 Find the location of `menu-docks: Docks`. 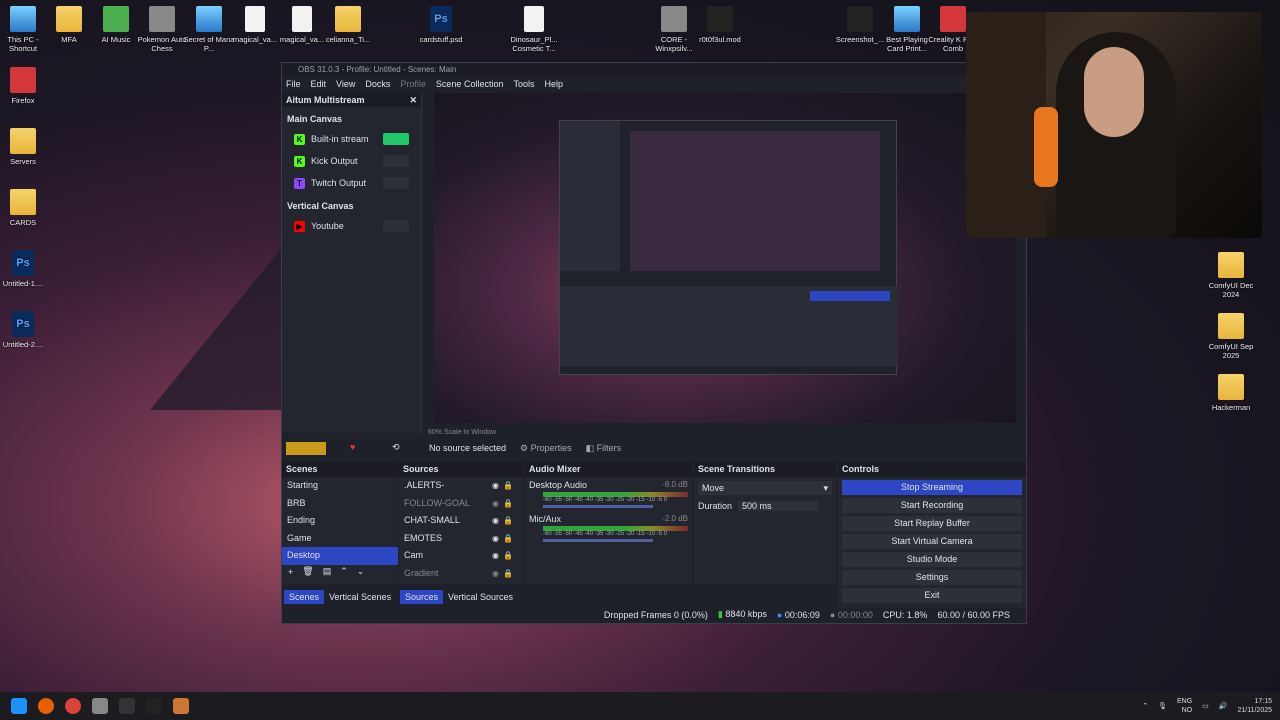

menu-docks: Docks is located at coordinates (377, 84).